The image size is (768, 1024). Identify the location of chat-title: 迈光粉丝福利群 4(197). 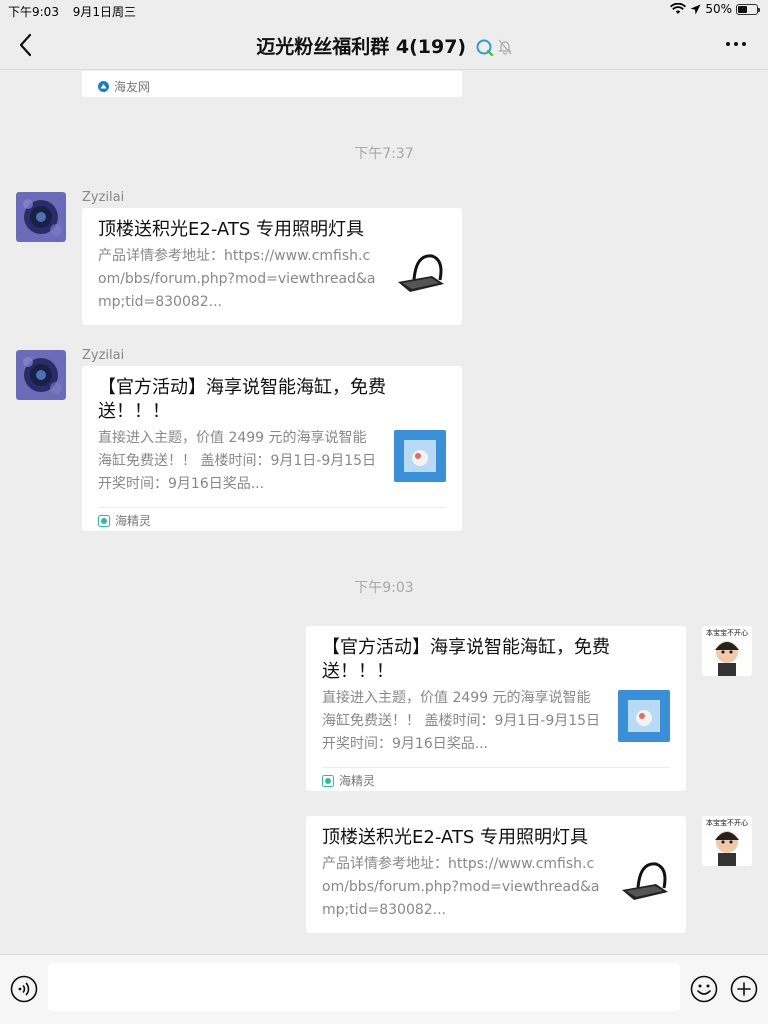
(384, 45).